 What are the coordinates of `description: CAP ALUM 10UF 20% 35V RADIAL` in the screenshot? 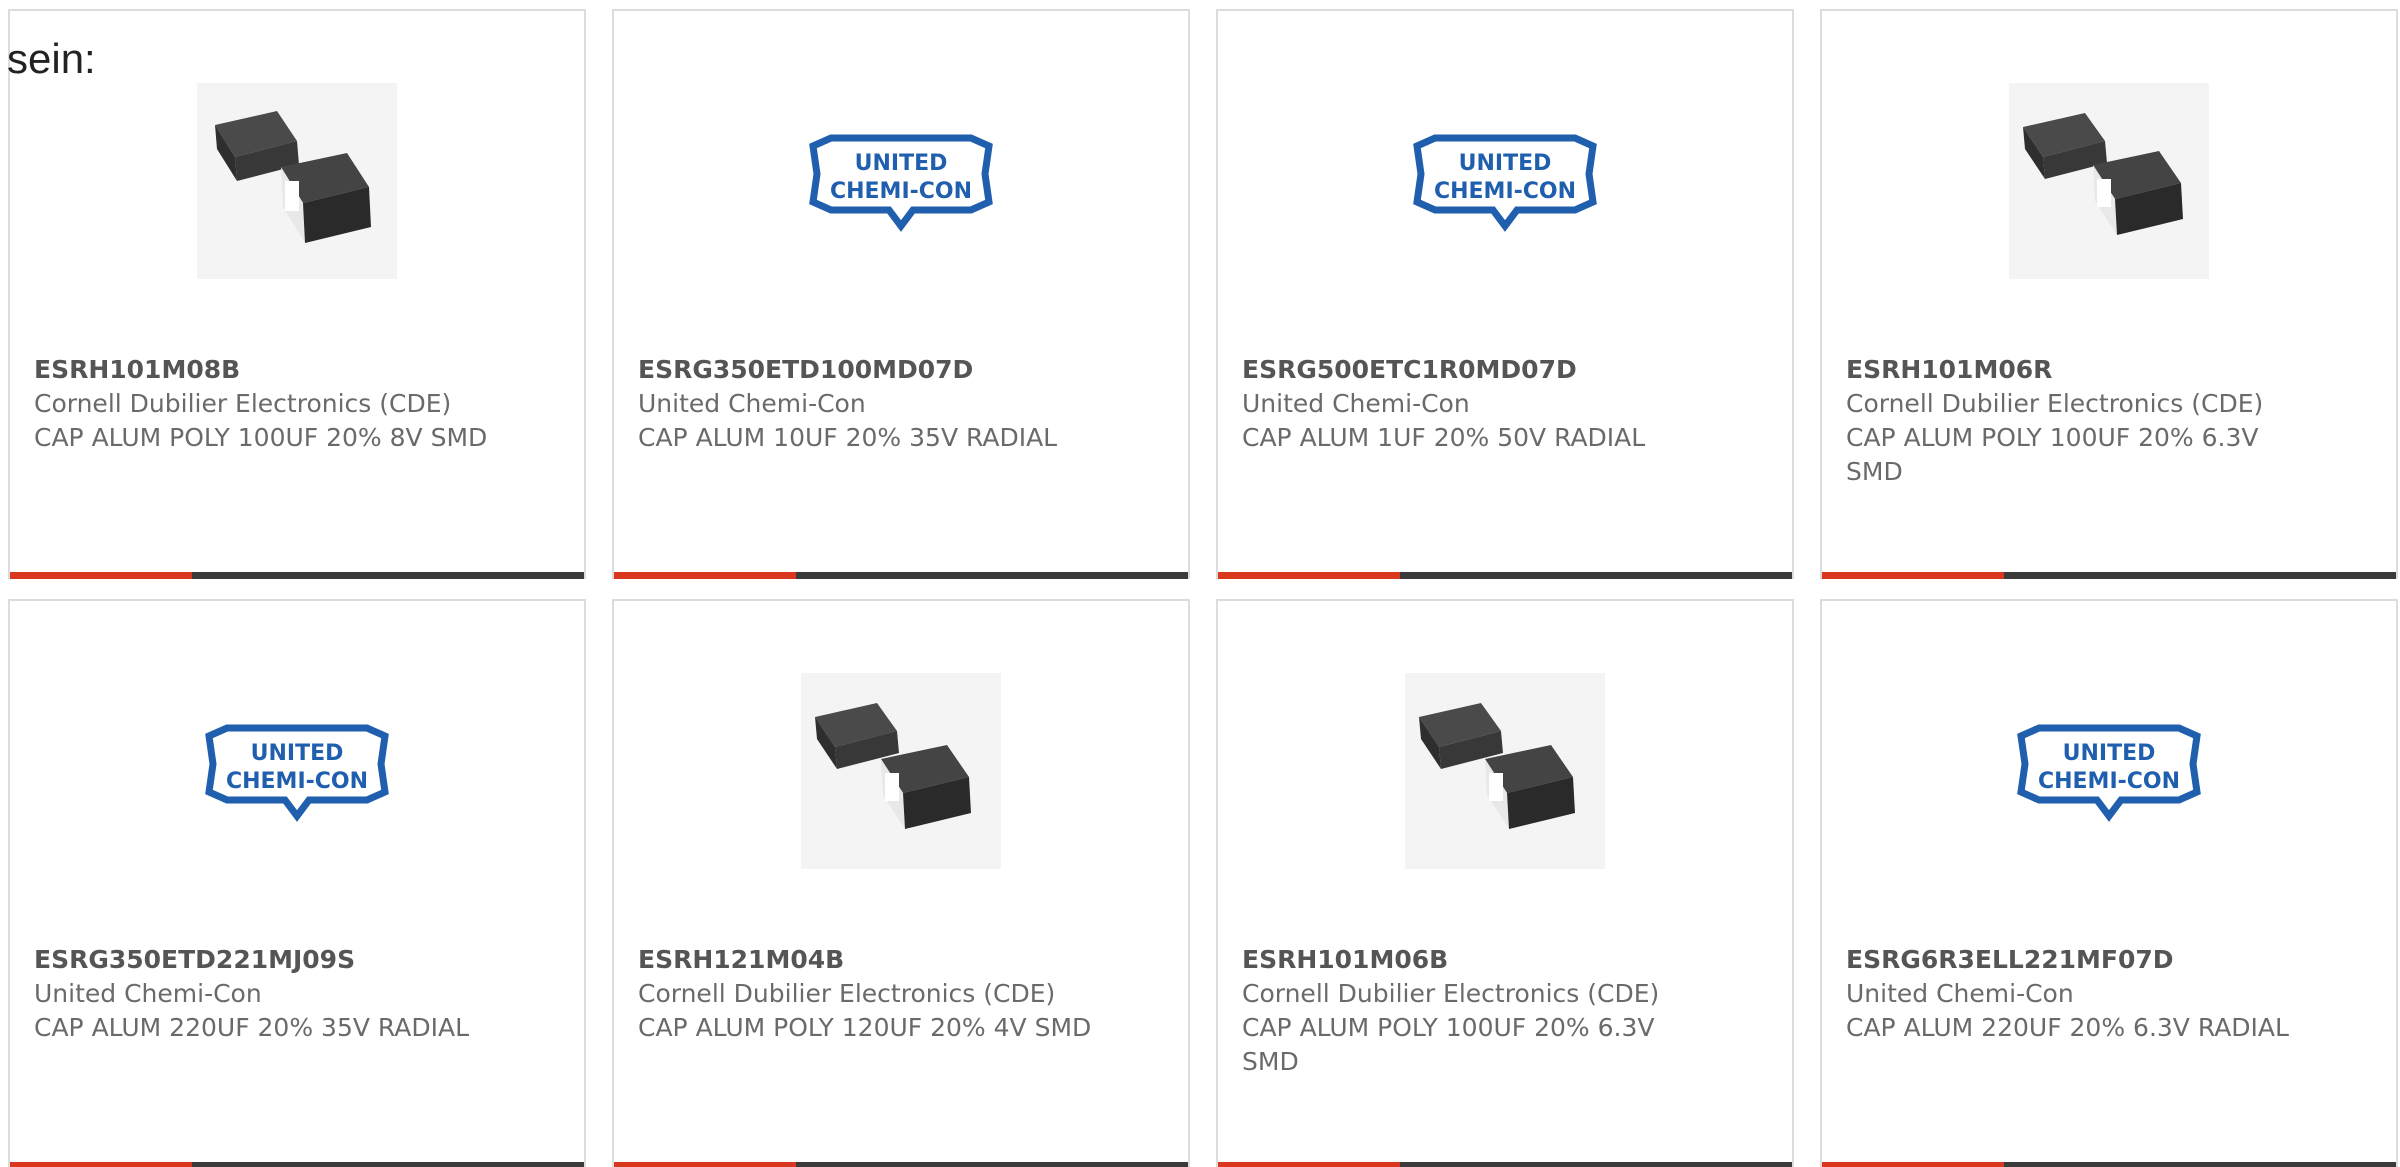 It's located at (848, 437).